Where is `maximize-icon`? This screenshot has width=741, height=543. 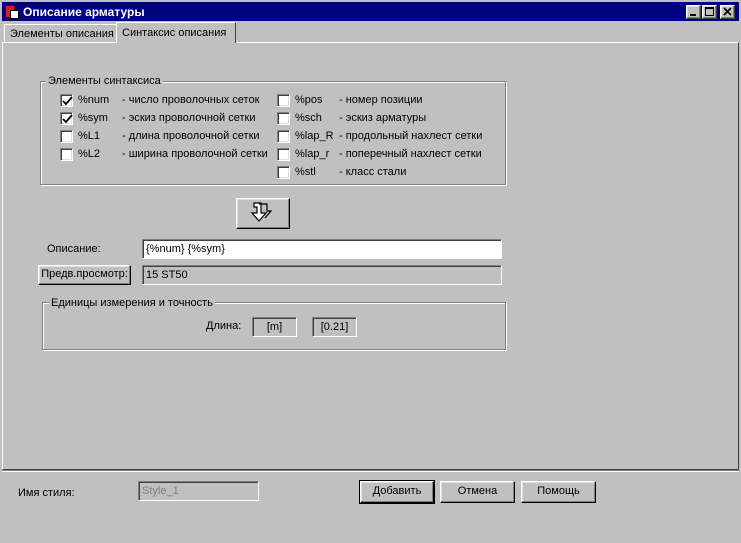
maximize-icon is located at coordinates (709, 11).